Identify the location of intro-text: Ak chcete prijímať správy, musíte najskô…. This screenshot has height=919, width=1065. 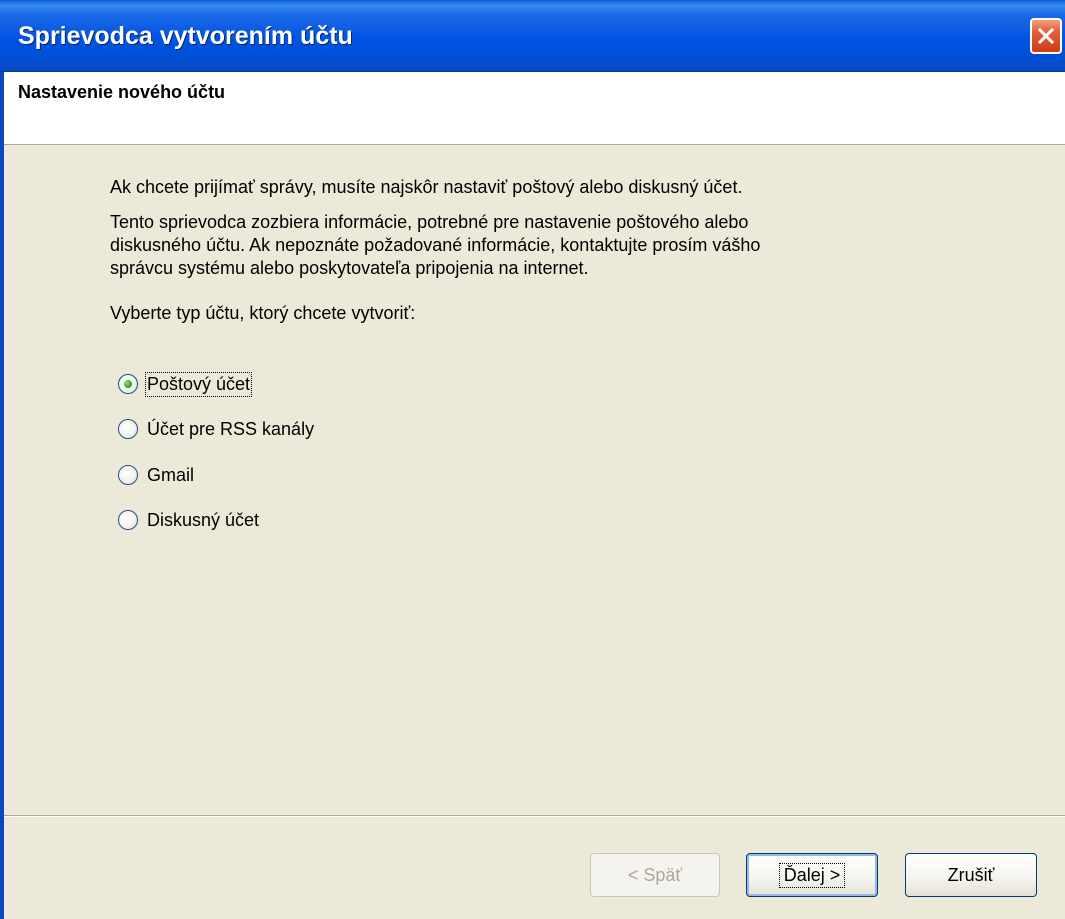
(426, 187).